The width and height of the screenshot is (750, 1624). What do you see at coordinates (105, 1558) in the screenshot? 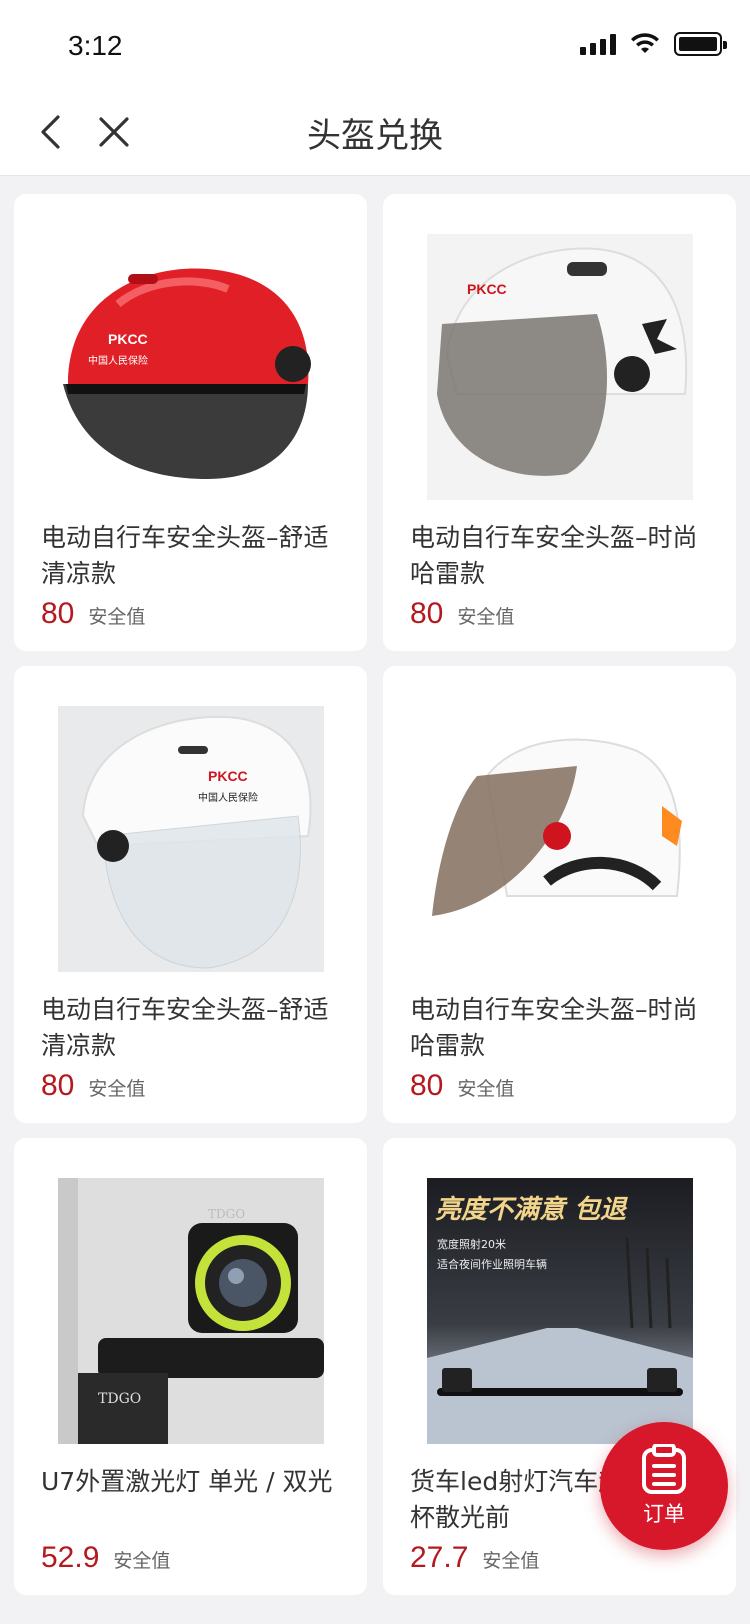
I see `price-row: 52.9 安全值` at bounding box center [105, 1558].